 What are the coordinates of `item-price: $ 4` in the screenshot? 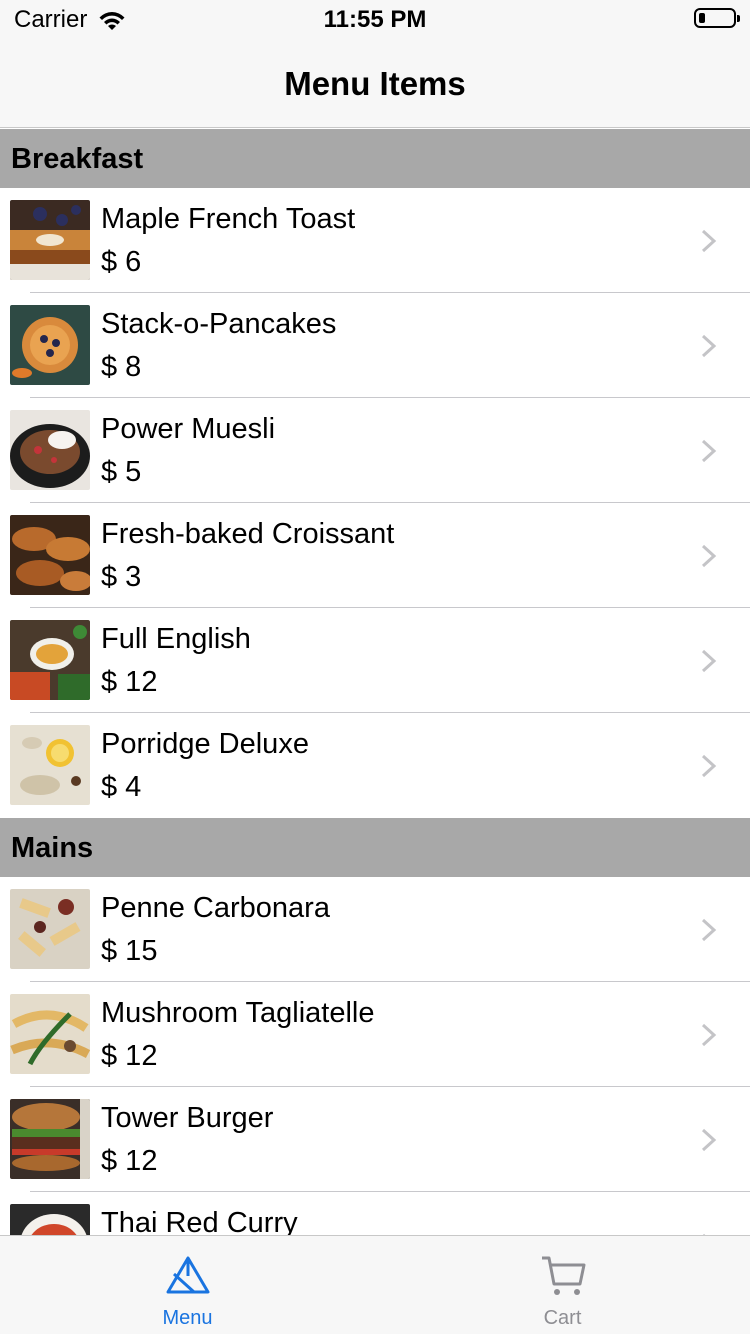 It's located at (121, 787).